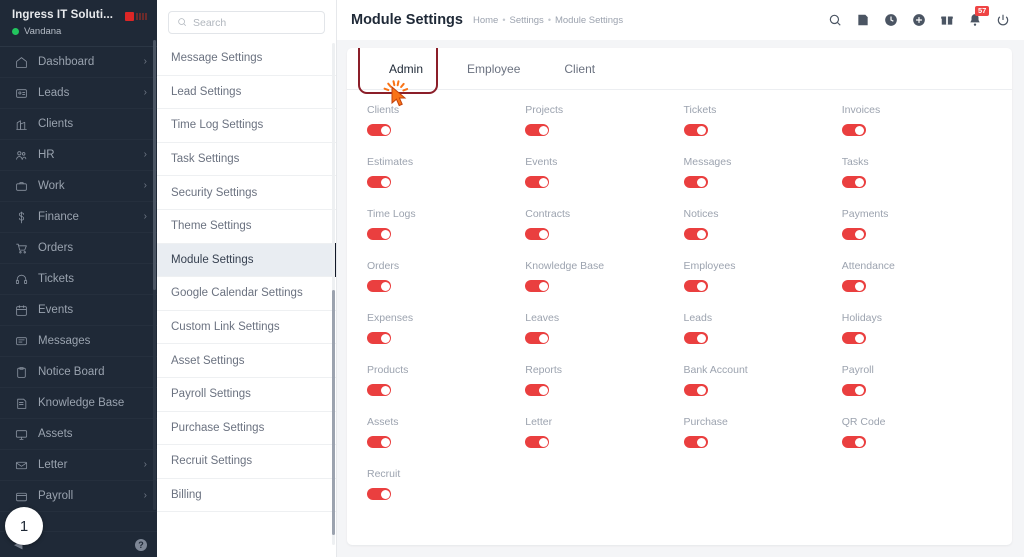 The image size is (1024, 557). What do you see at coordinates (246, 93) in the screenshot?
I see `settings-item-lead-settings: Lead Settings` at bounding box center [246, 93].